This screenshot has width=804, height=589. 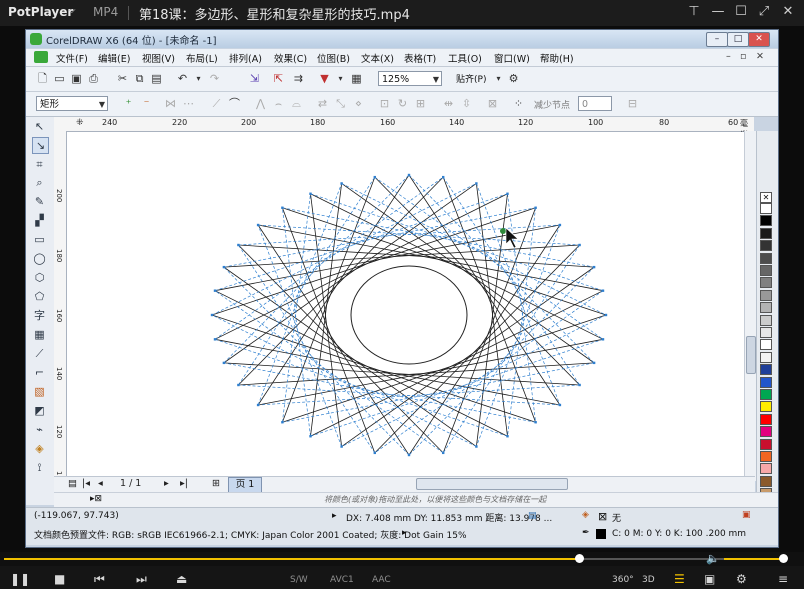 What do you see at coordinates (741, 579) in the screenshot?
I see `settings-gear-icon: ⚙` at bounding box center [741, 579].